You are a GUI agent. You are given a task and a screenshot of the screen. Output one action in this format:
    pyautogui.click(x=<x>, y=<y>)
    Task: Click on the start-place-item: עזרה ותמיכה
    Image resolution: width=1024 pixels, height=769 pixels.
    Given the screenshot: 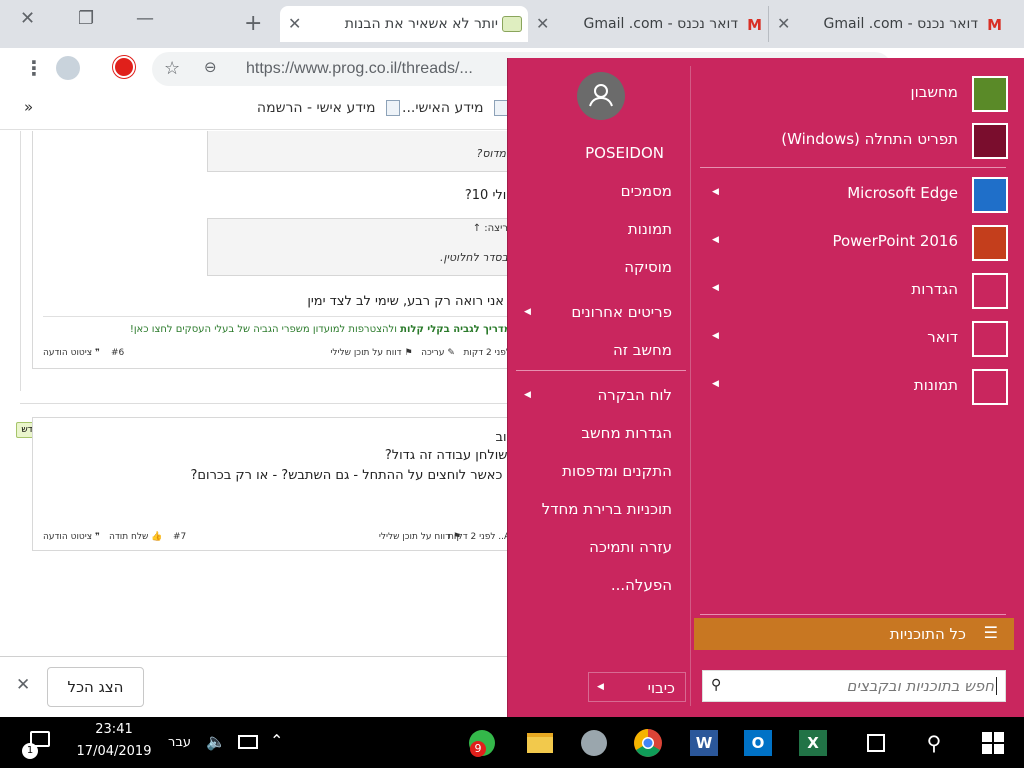 What is the action you would take?
    pyautogui.click(x=601, y=548)
    